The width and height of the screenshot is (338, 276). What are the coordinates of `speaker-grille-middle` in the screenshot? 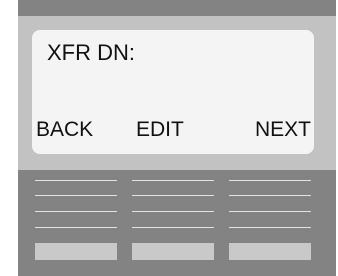 It's located at (173, 205).